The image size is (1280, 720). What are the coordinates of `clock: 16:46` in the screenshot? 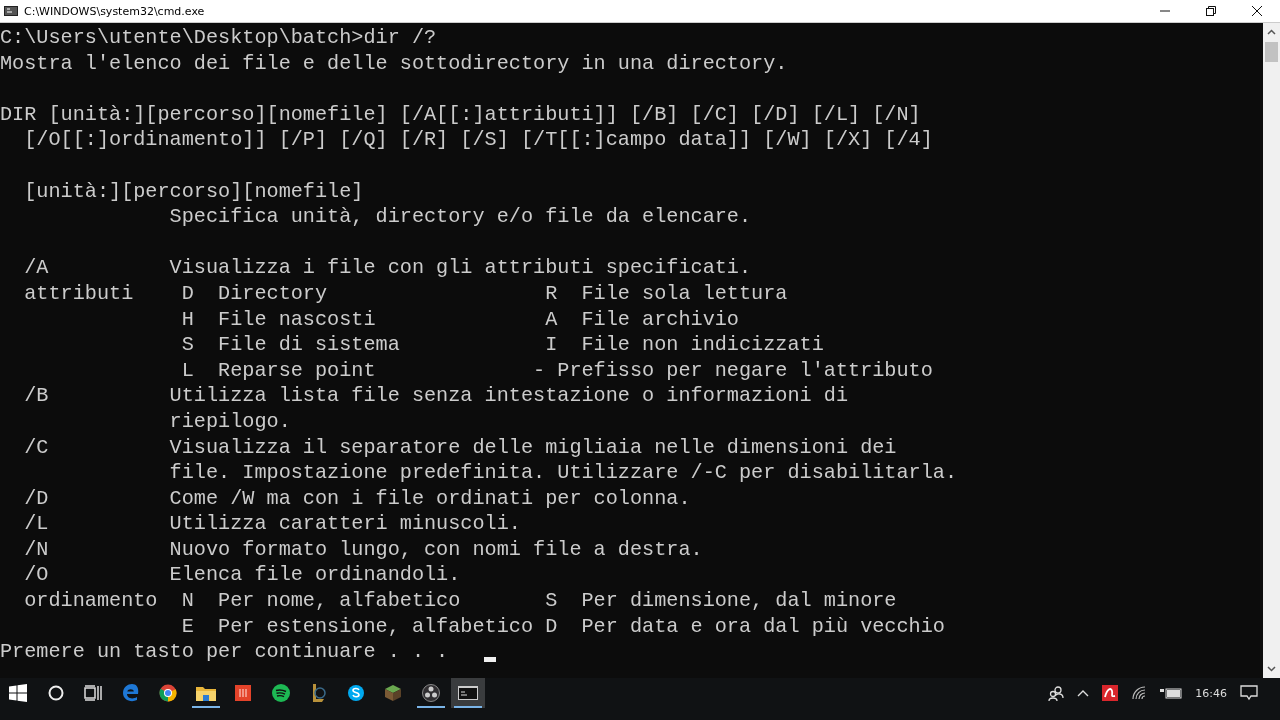 It's located at (1211, 693).